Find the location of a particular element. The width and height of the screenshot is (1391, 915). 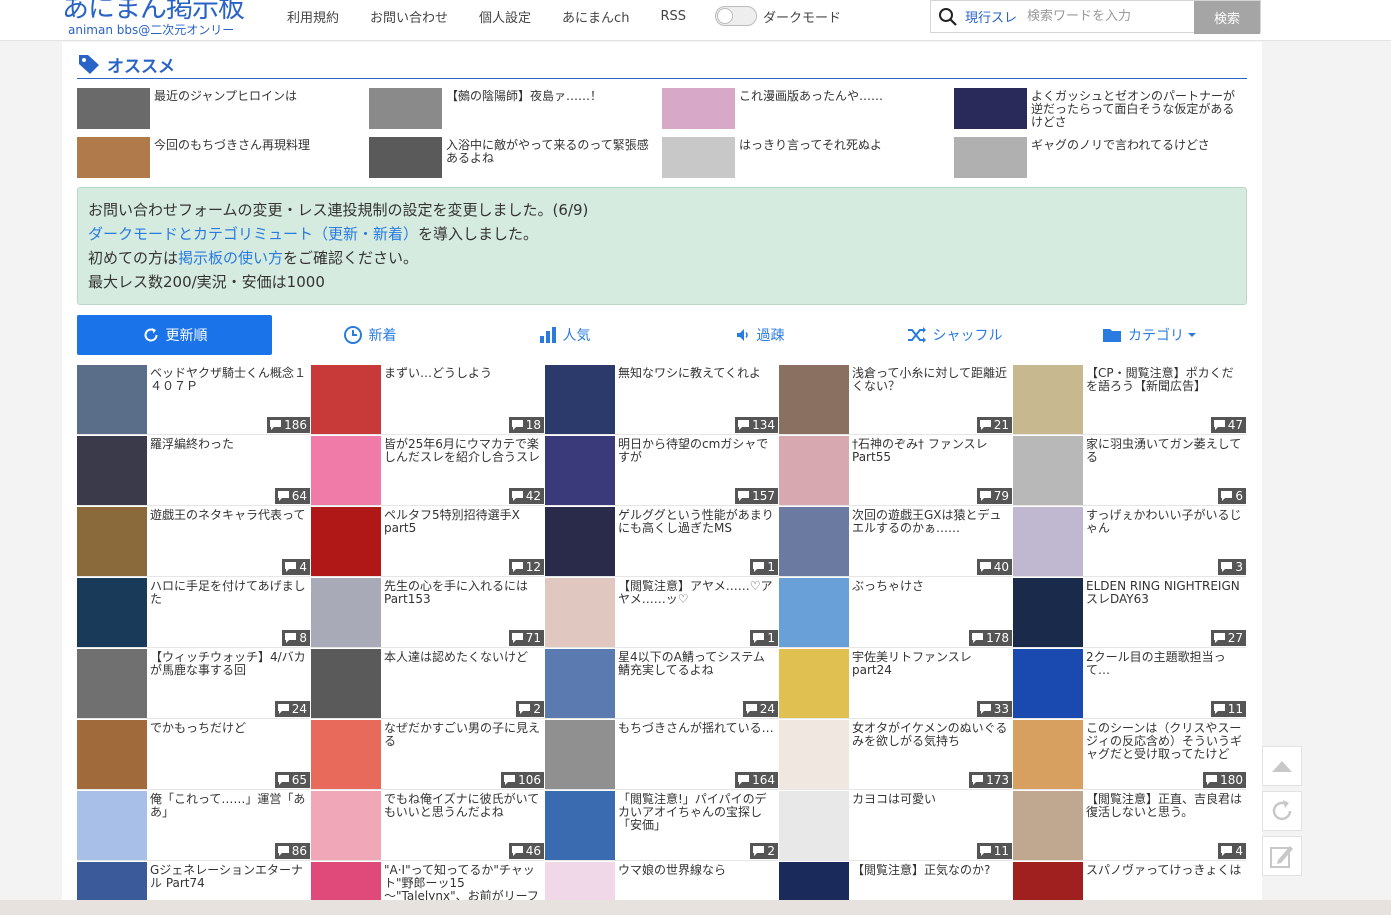

recommend-item: 最近のジャンプヒロインは is located at coordinates (219, 108).